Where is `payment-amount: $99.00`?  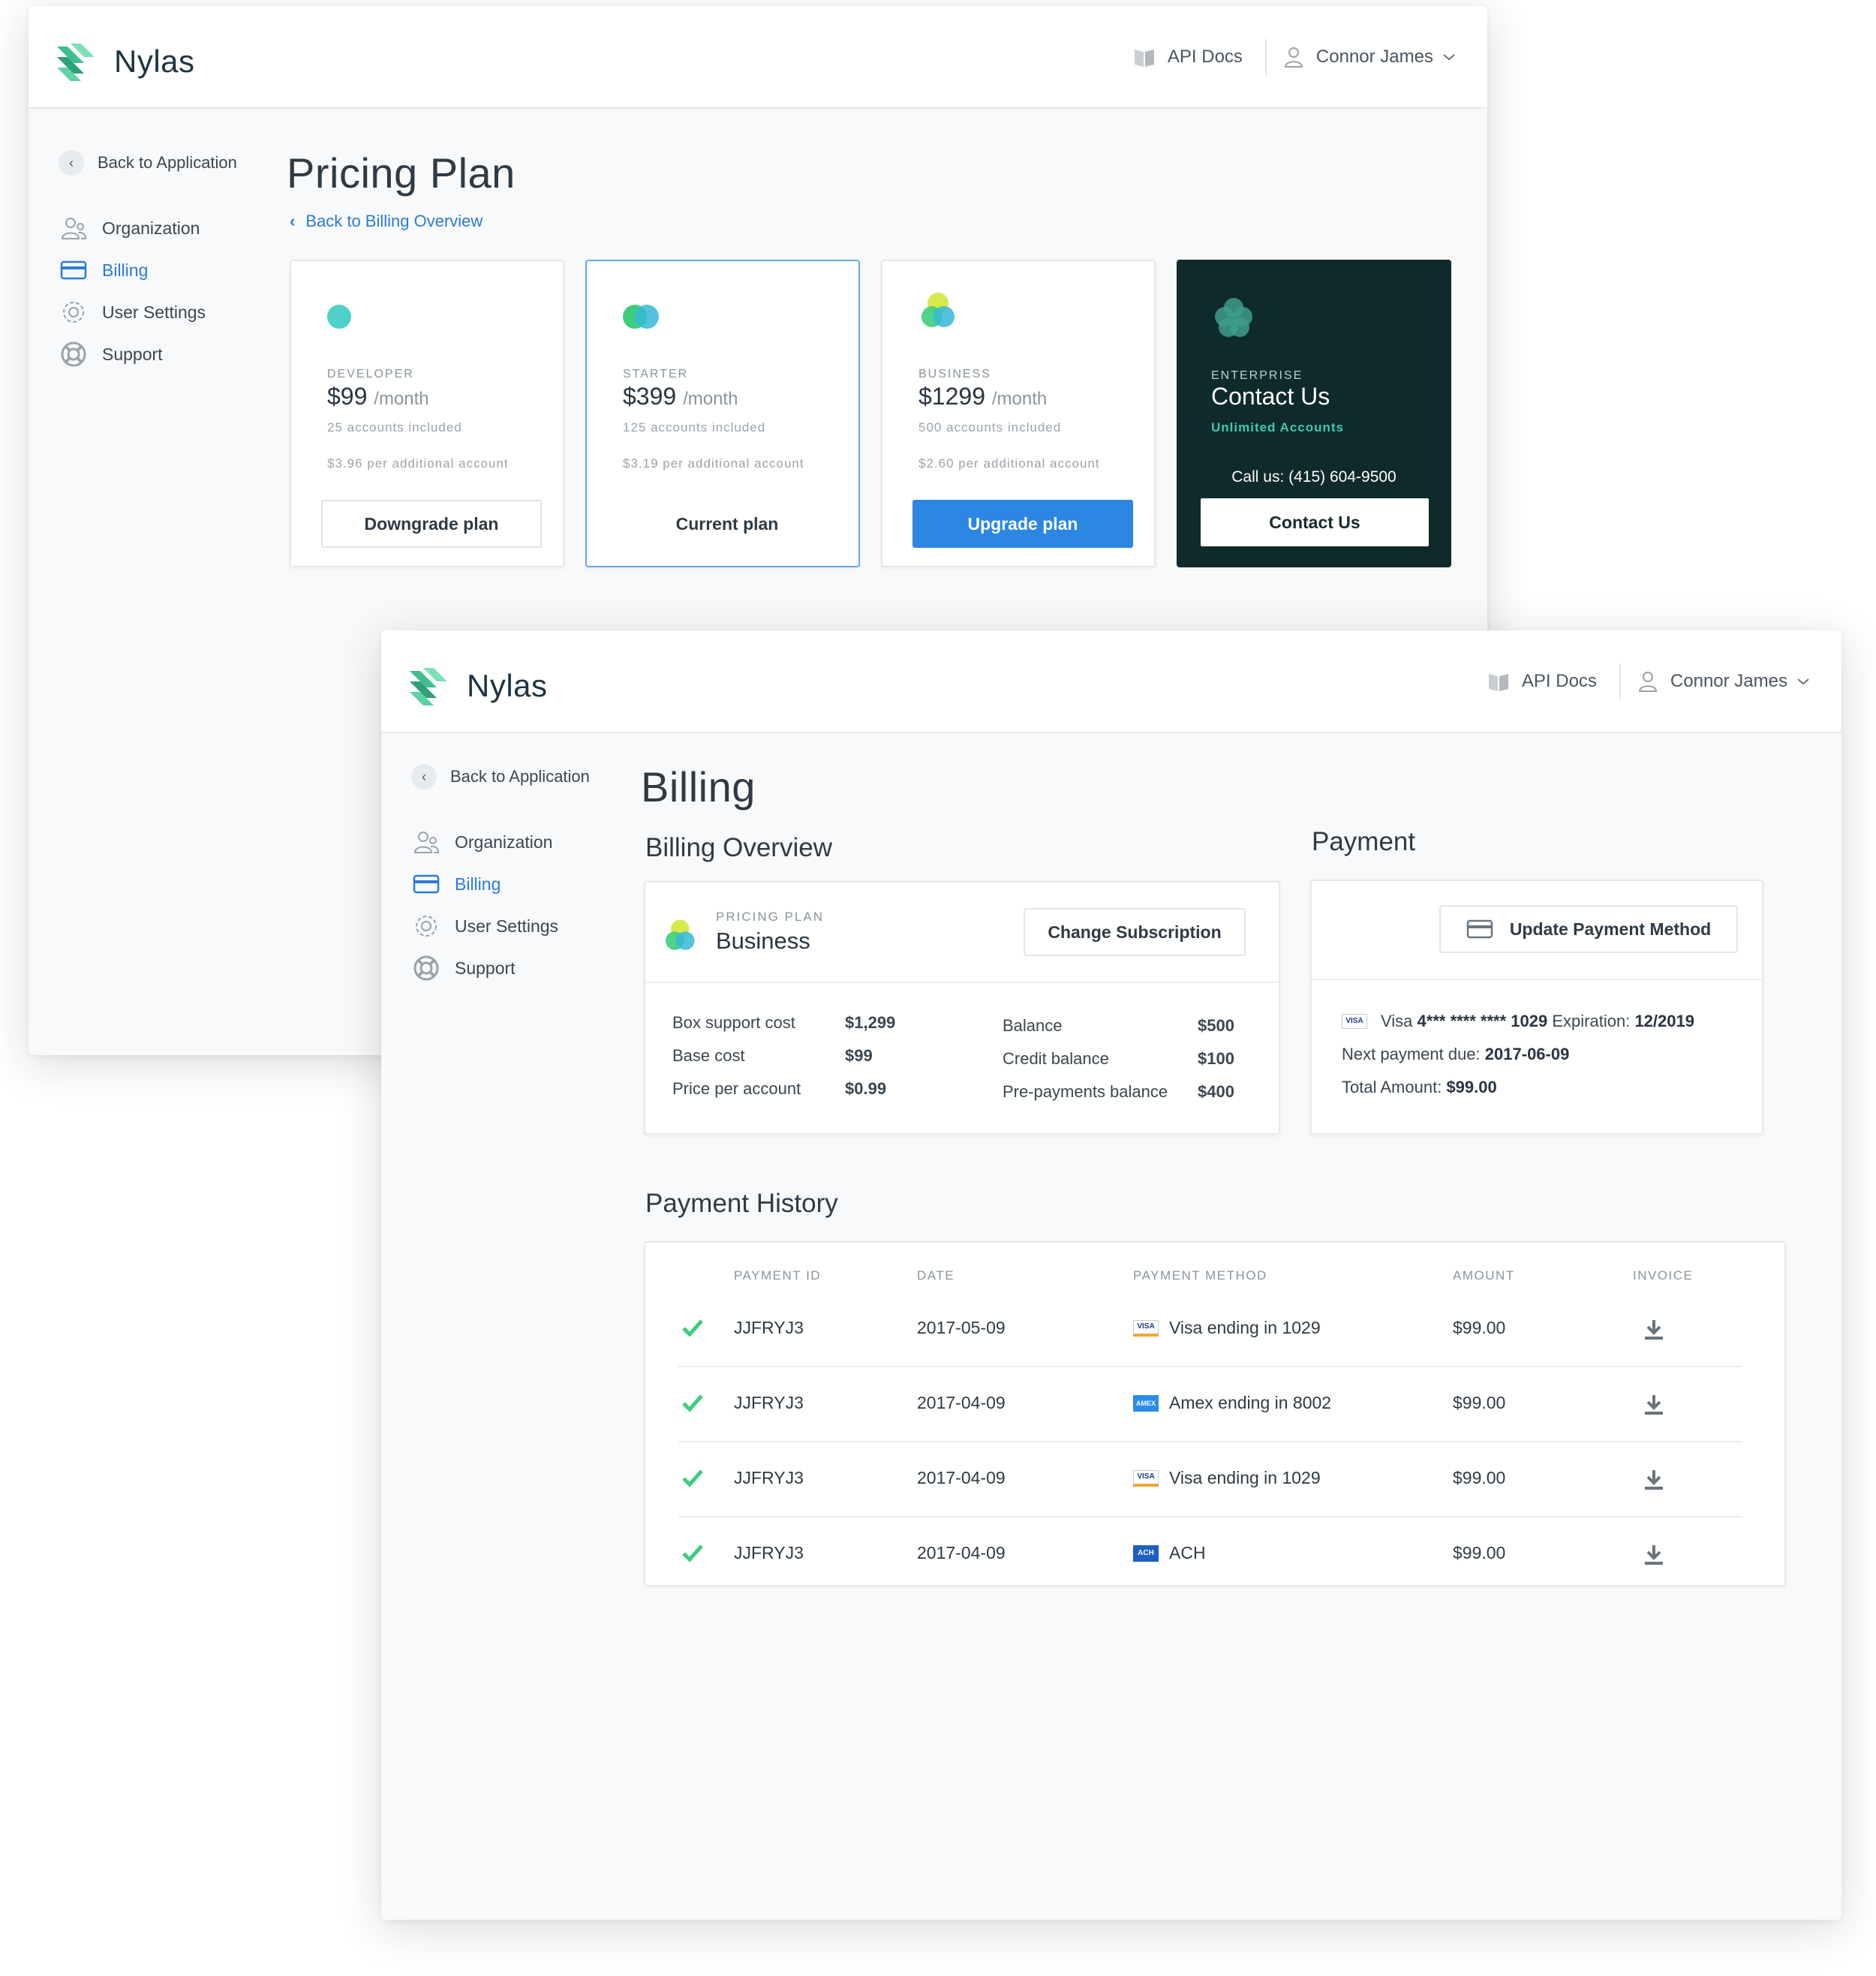
payment-amount: $99.00 is located at coordinates (1479, 1552).